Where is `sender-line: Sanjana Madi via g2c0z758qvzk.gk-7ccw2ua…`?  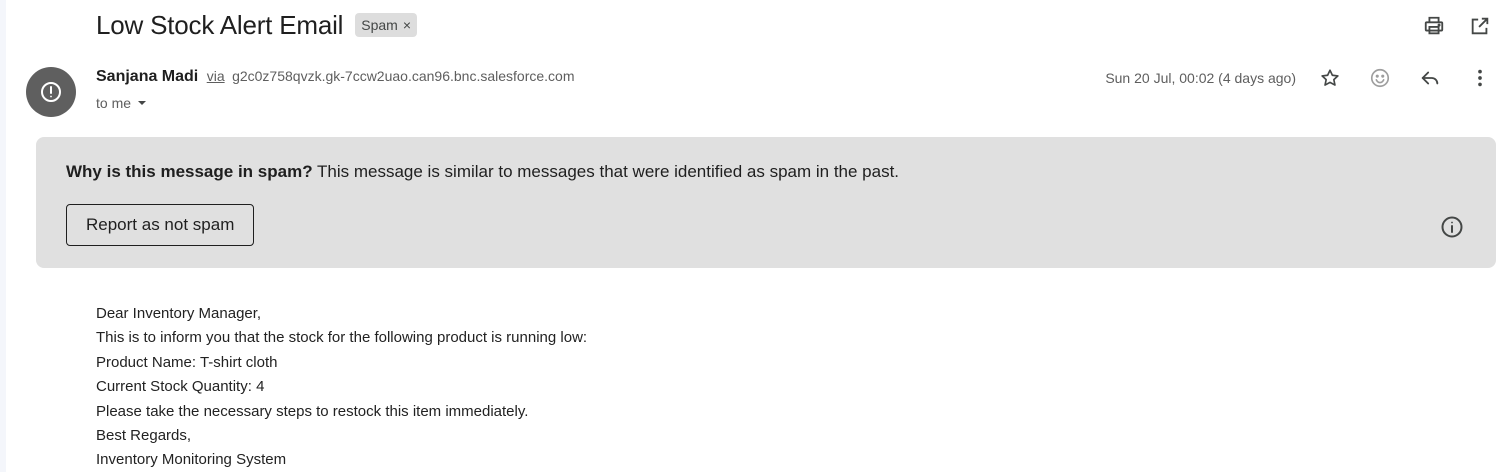
sender-line: Sanjana Madi via g2c0z758qvzk.gk-7ccw2ua… is located at coordinates (335, 77).